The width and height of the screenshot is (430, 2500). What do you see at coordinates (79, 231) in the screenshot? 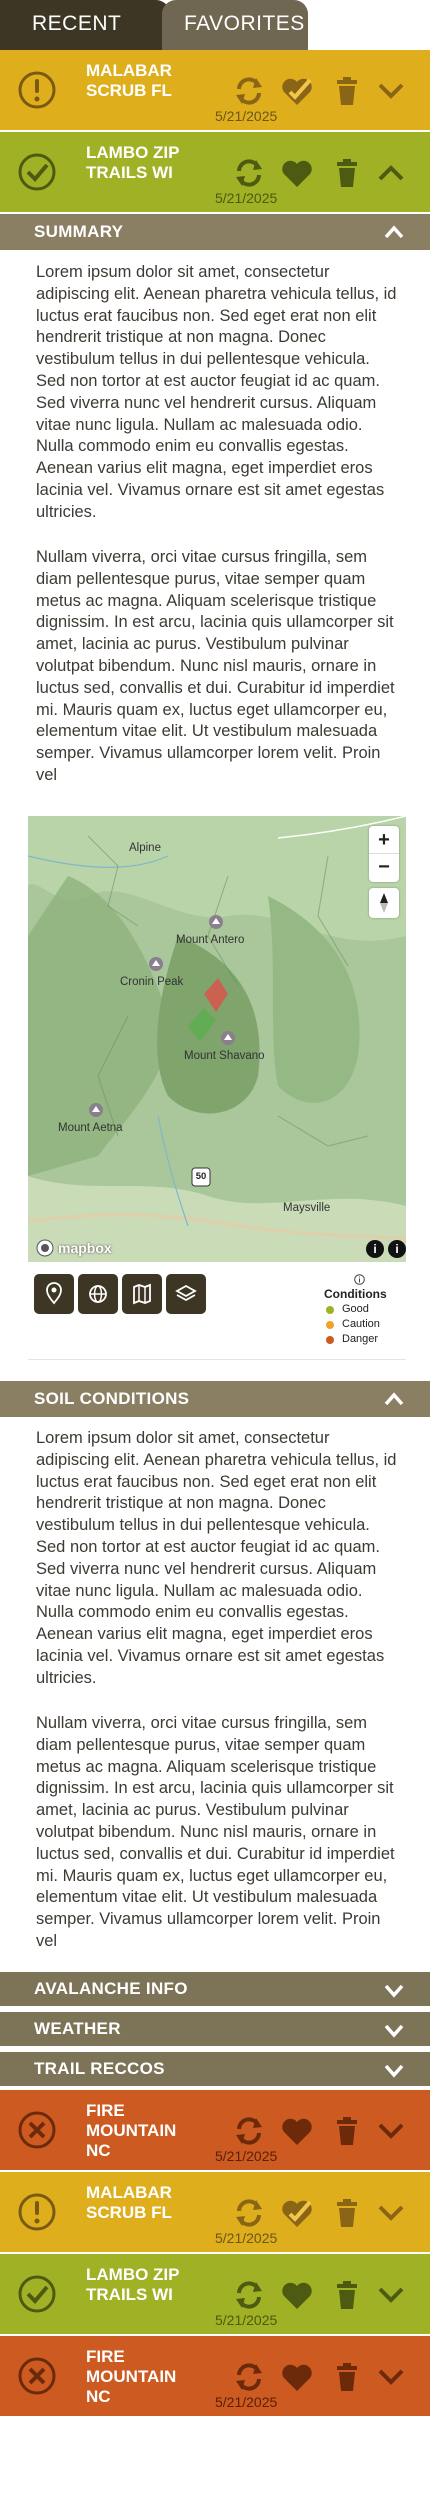
I see `section-title: SUMMARY` at bounding box center [79, 231].